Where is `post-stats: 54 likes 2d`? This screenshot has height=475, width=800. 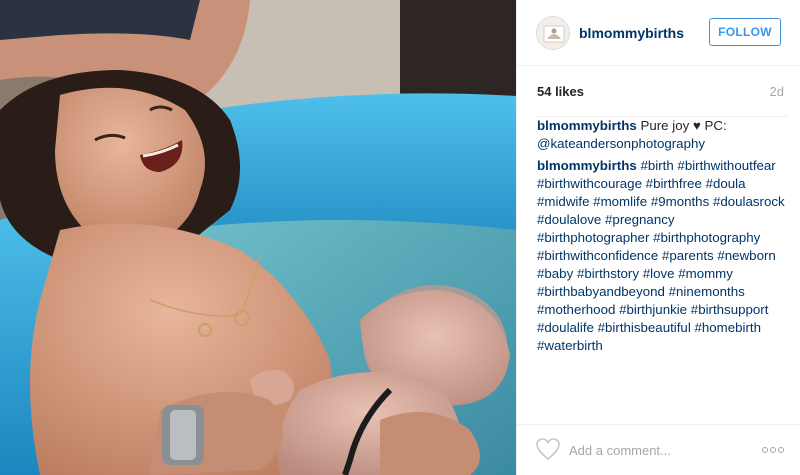
post-stats: 54 likes 2d is located at coordinates (660, 91).